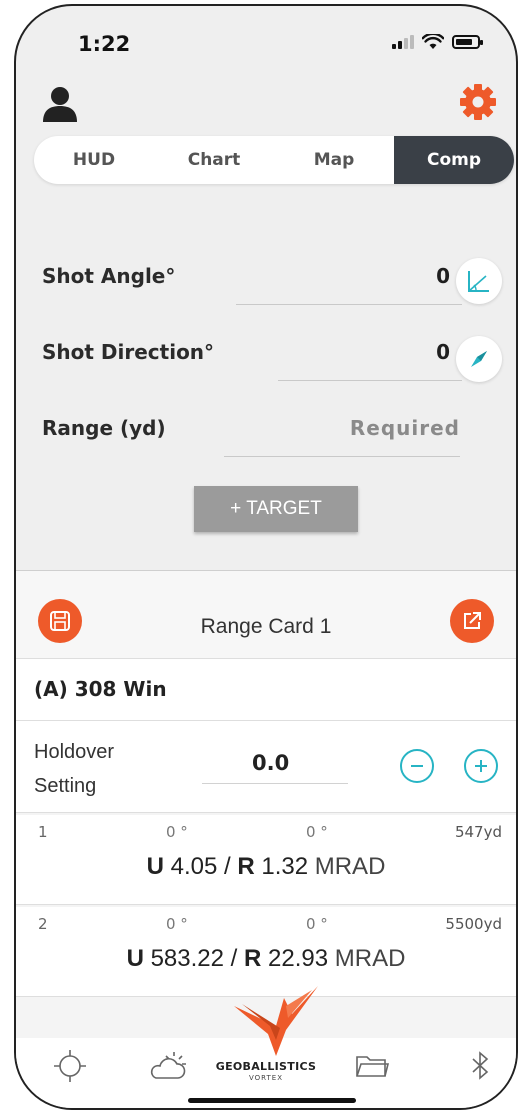 The width and height of the screenshot is (520, 1113). What do you see at coordinates (266, 690) in the screenshot?
I see `ammo-profile: (A) 308 Win` at bounding box center [266, 690].